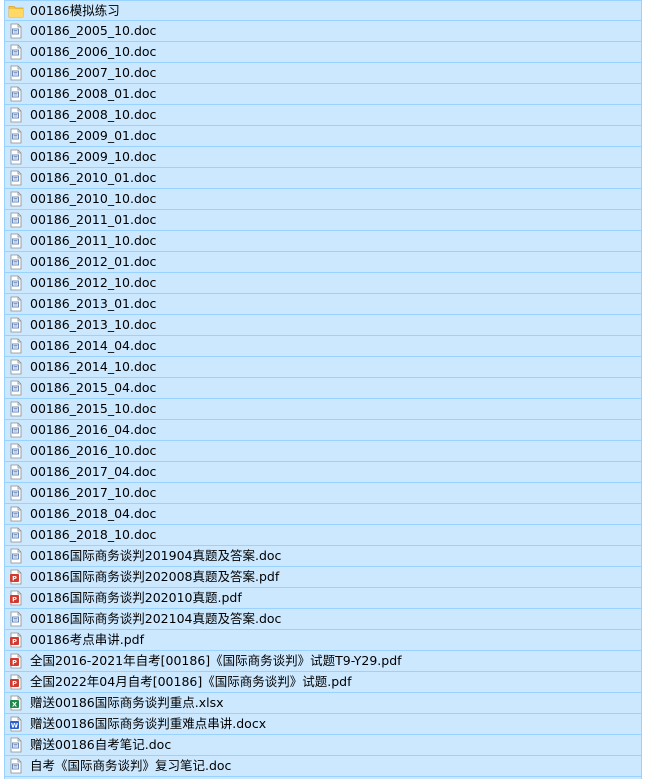 Image resolution: width=645 pixels, height=781 pixels. I want to click on file-item: 00186_2015_04.doc, so click(323, 388).